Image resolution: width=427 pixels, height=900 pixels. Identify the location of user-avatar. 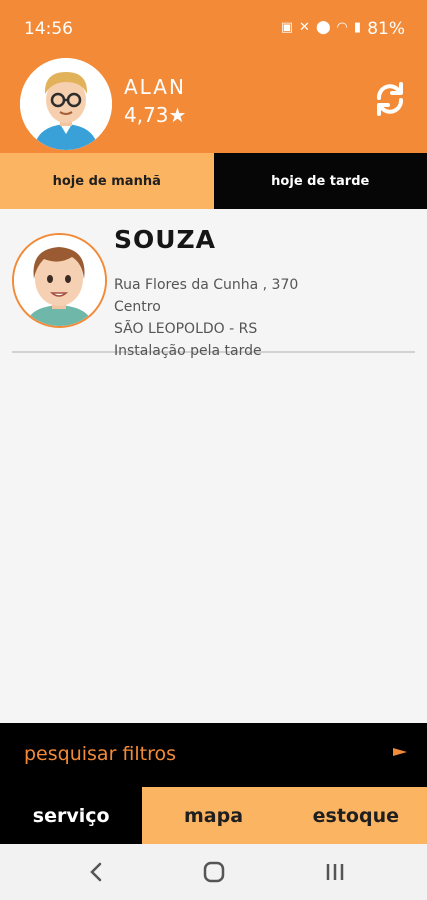
(66, 104).